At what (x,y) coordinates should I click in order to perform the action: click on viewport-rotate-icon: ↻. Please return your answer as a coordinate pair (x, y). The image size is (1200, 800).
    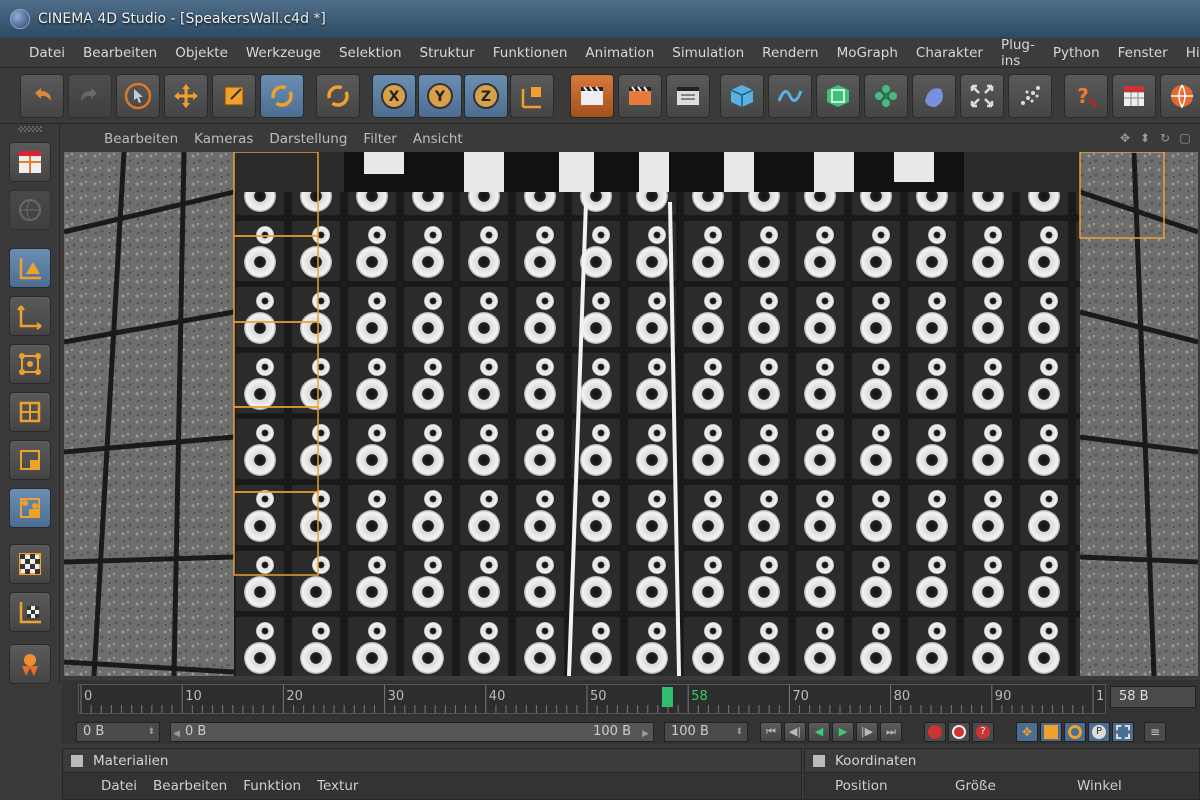
    Looking at the image, I should click on (1165, 138).